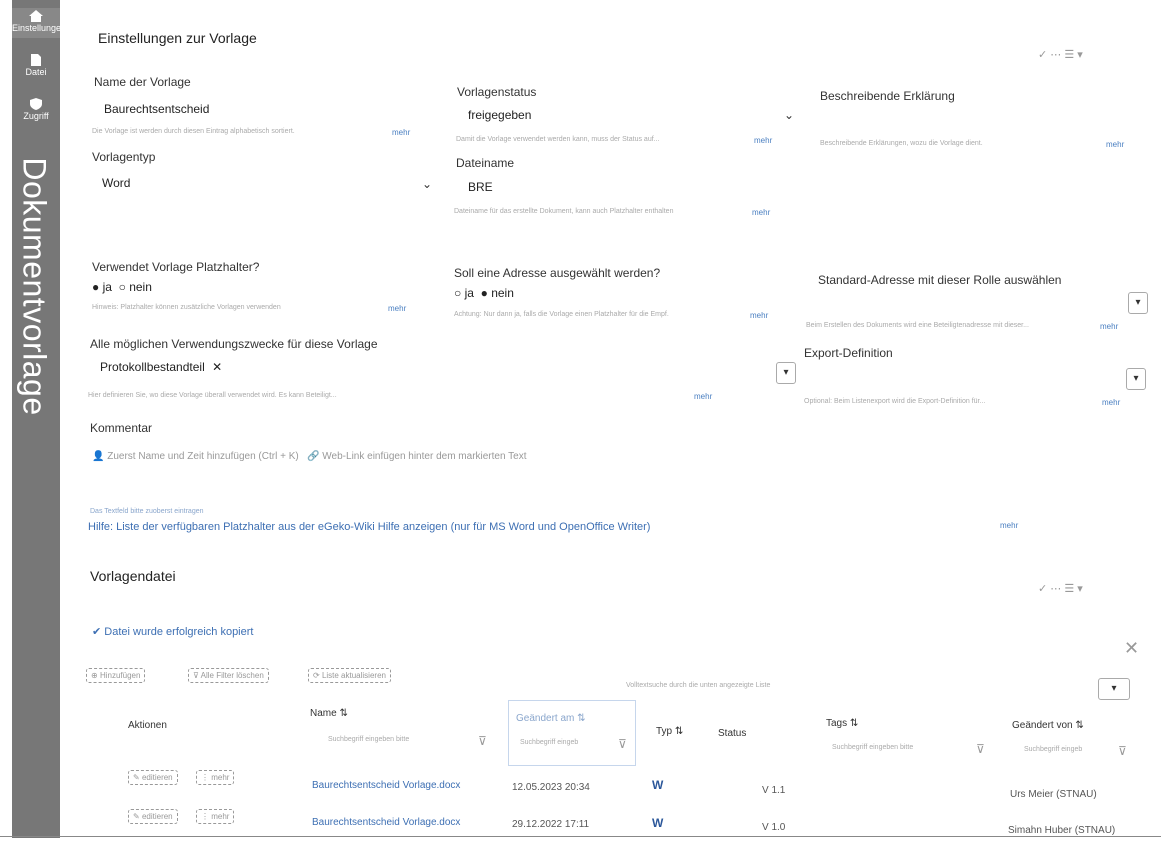 This screenshot has width=1161, height=850. Describe the element at coordinates (545, 718) in the screenshot. I see `column-header-changed-label: Geändert am` at that location.